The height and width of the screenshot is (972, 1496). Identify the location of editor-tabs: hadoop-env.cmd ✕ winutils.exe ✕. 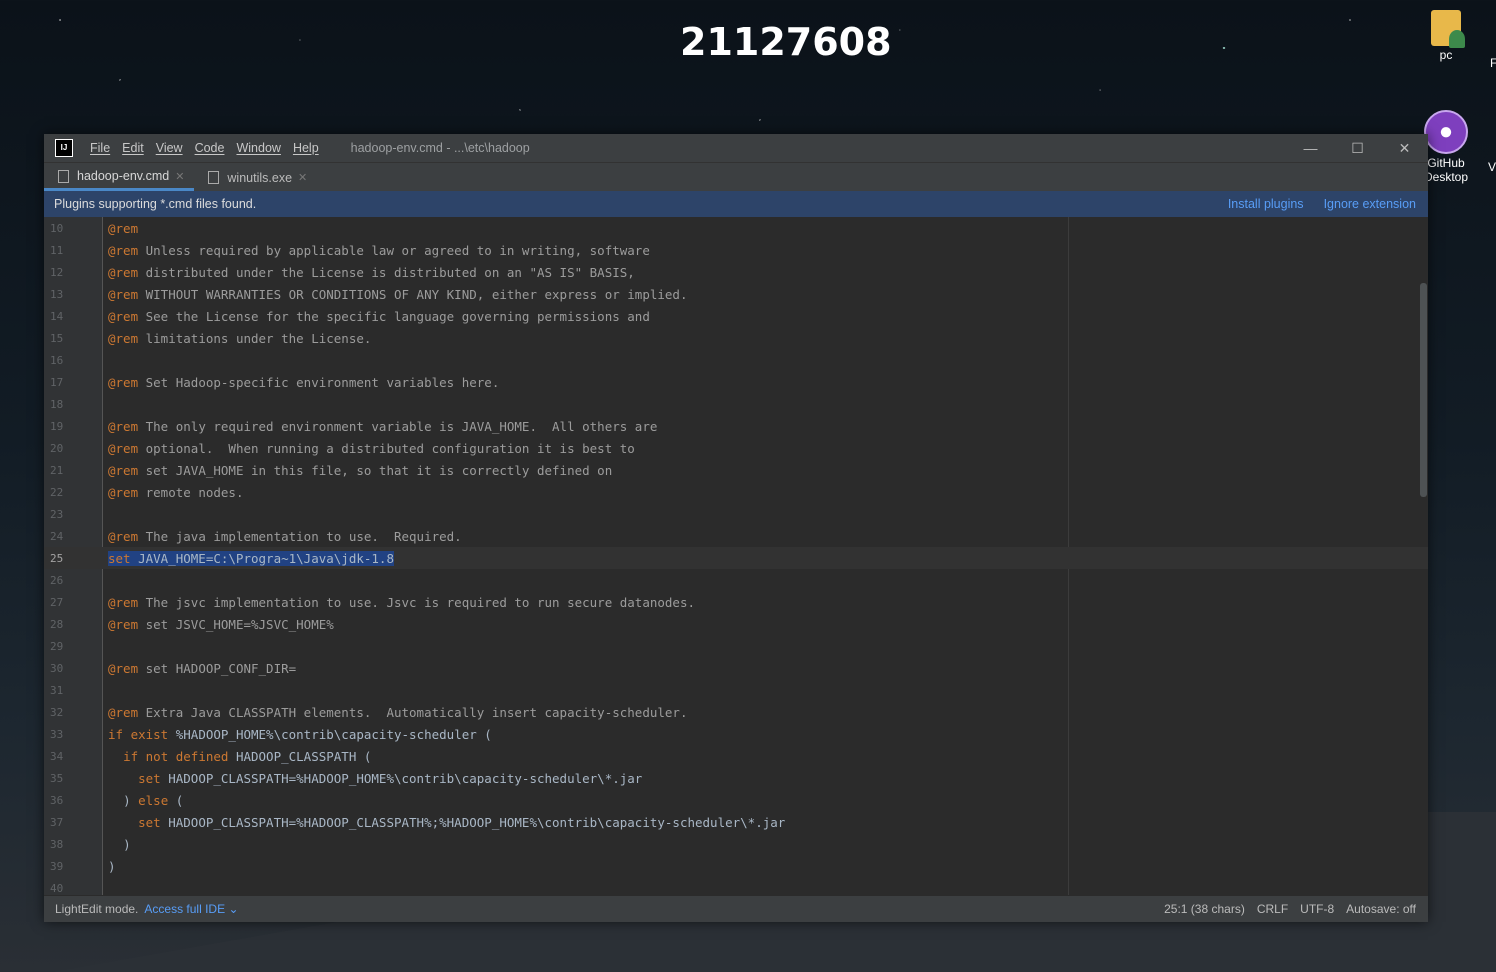
(736, 176).